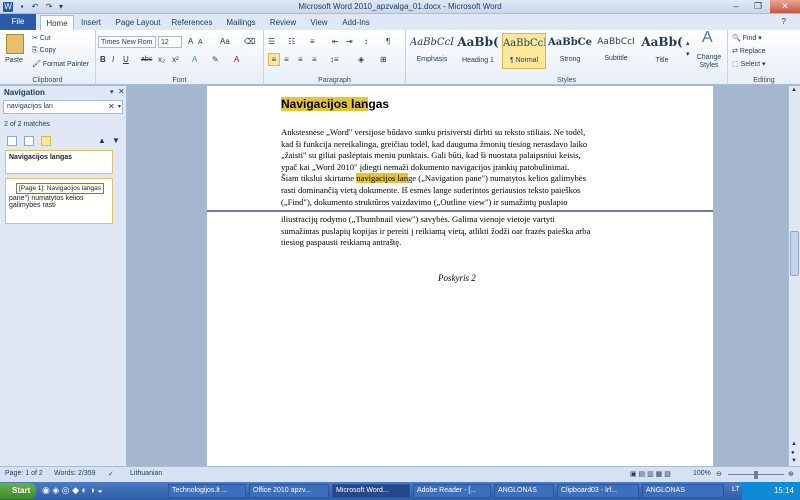 The image size is (800, 500). I want to click on align-right-icon: ≡, so click(300, 59).